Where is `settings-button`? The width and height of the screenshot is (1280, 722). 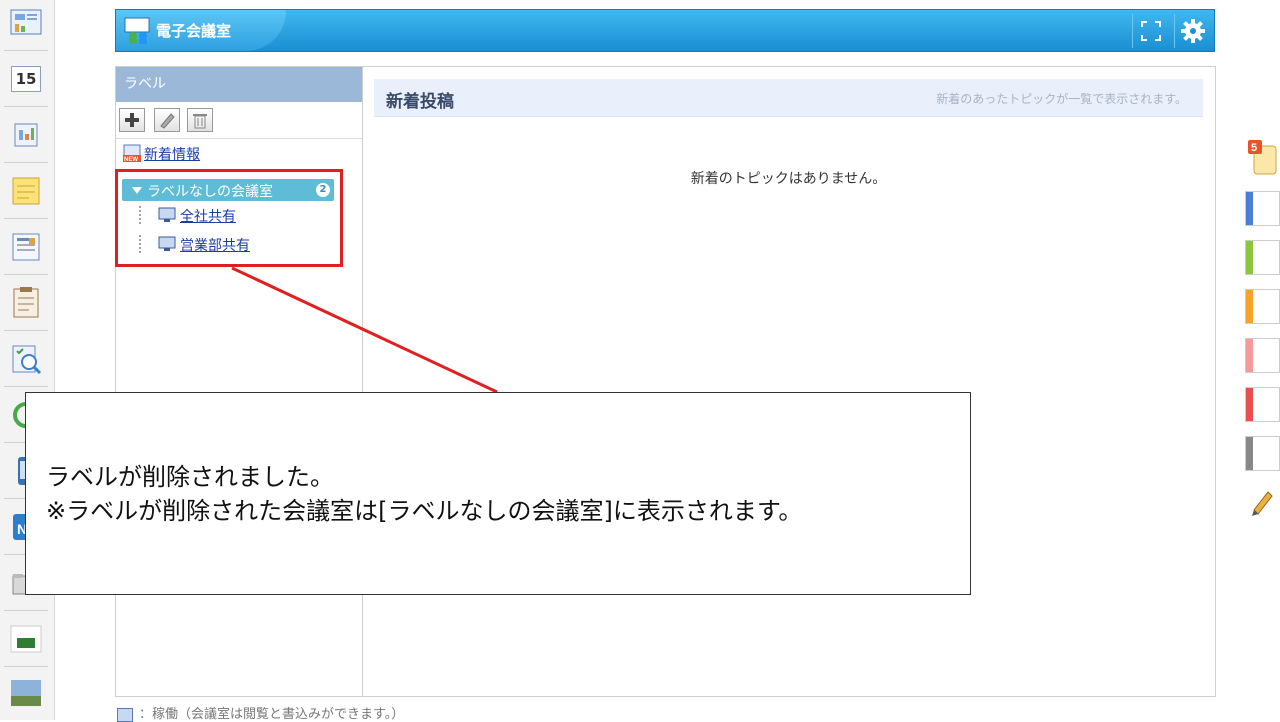 settings-button is located at coordinates (1192, 31).